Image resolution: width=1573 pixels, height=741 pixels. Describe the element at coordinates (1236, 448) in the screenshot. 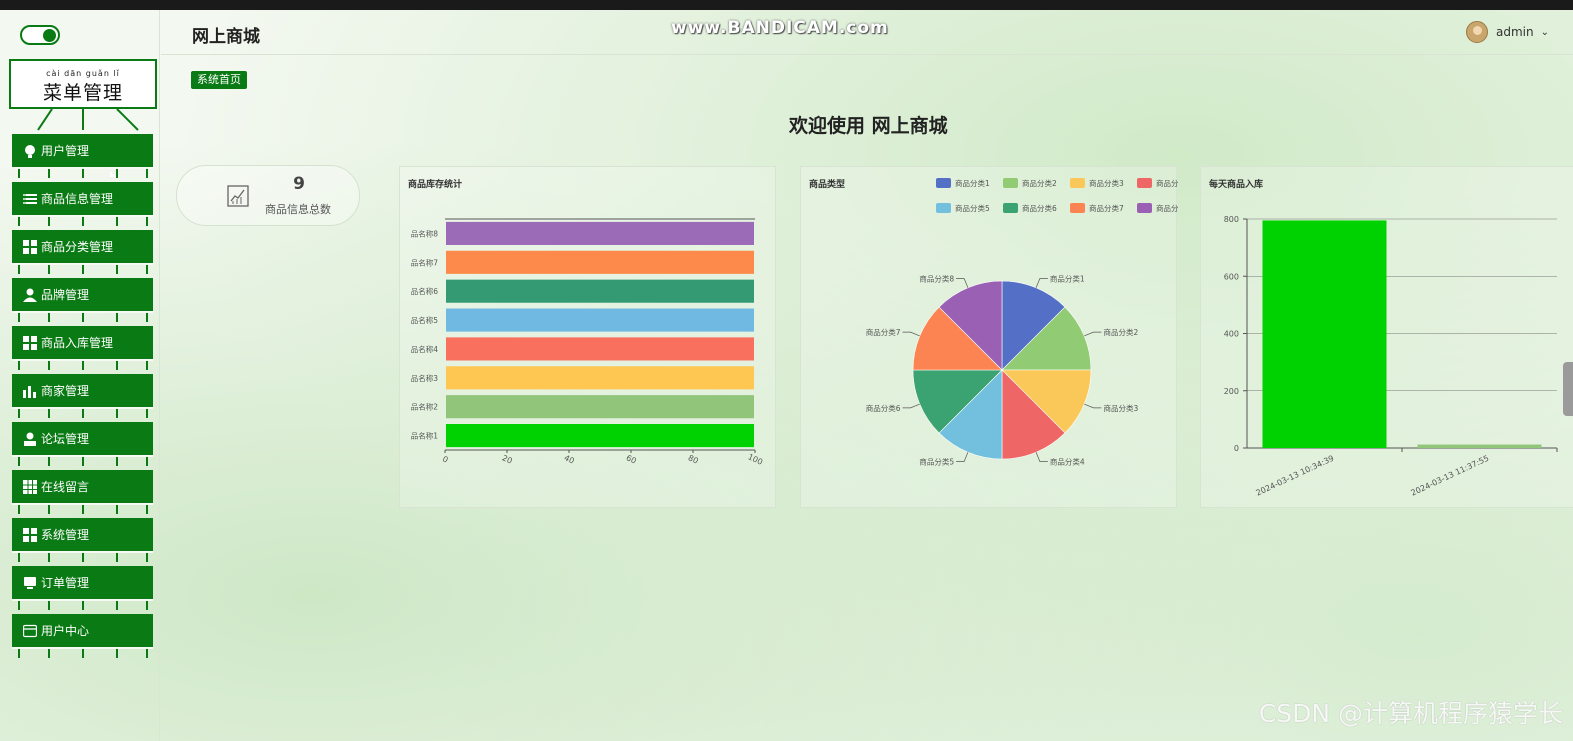

I see `y-tick-label: 0` at that location.